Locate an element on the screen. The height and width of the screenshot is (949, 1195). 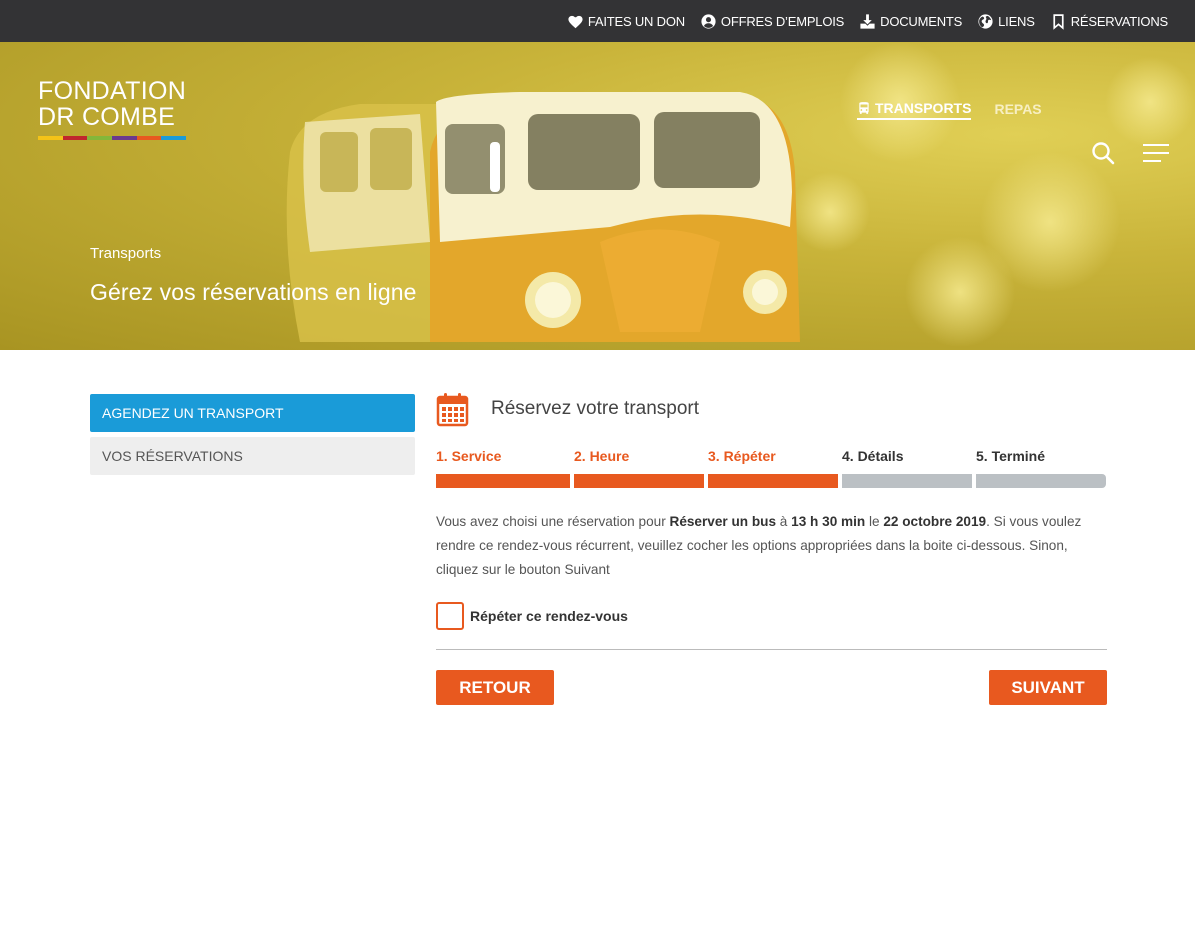
donate-link: FAITES UN DON is located at coordinates (626, 21).